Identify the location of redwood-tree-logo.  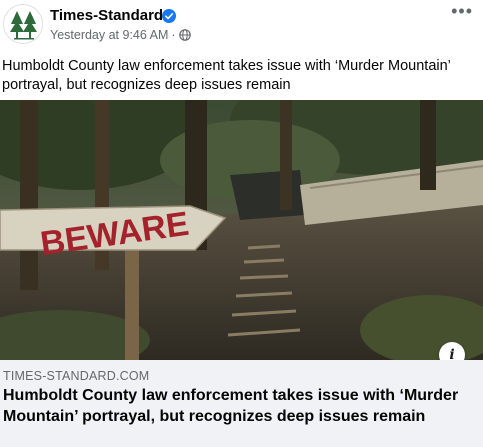
(23, 24).